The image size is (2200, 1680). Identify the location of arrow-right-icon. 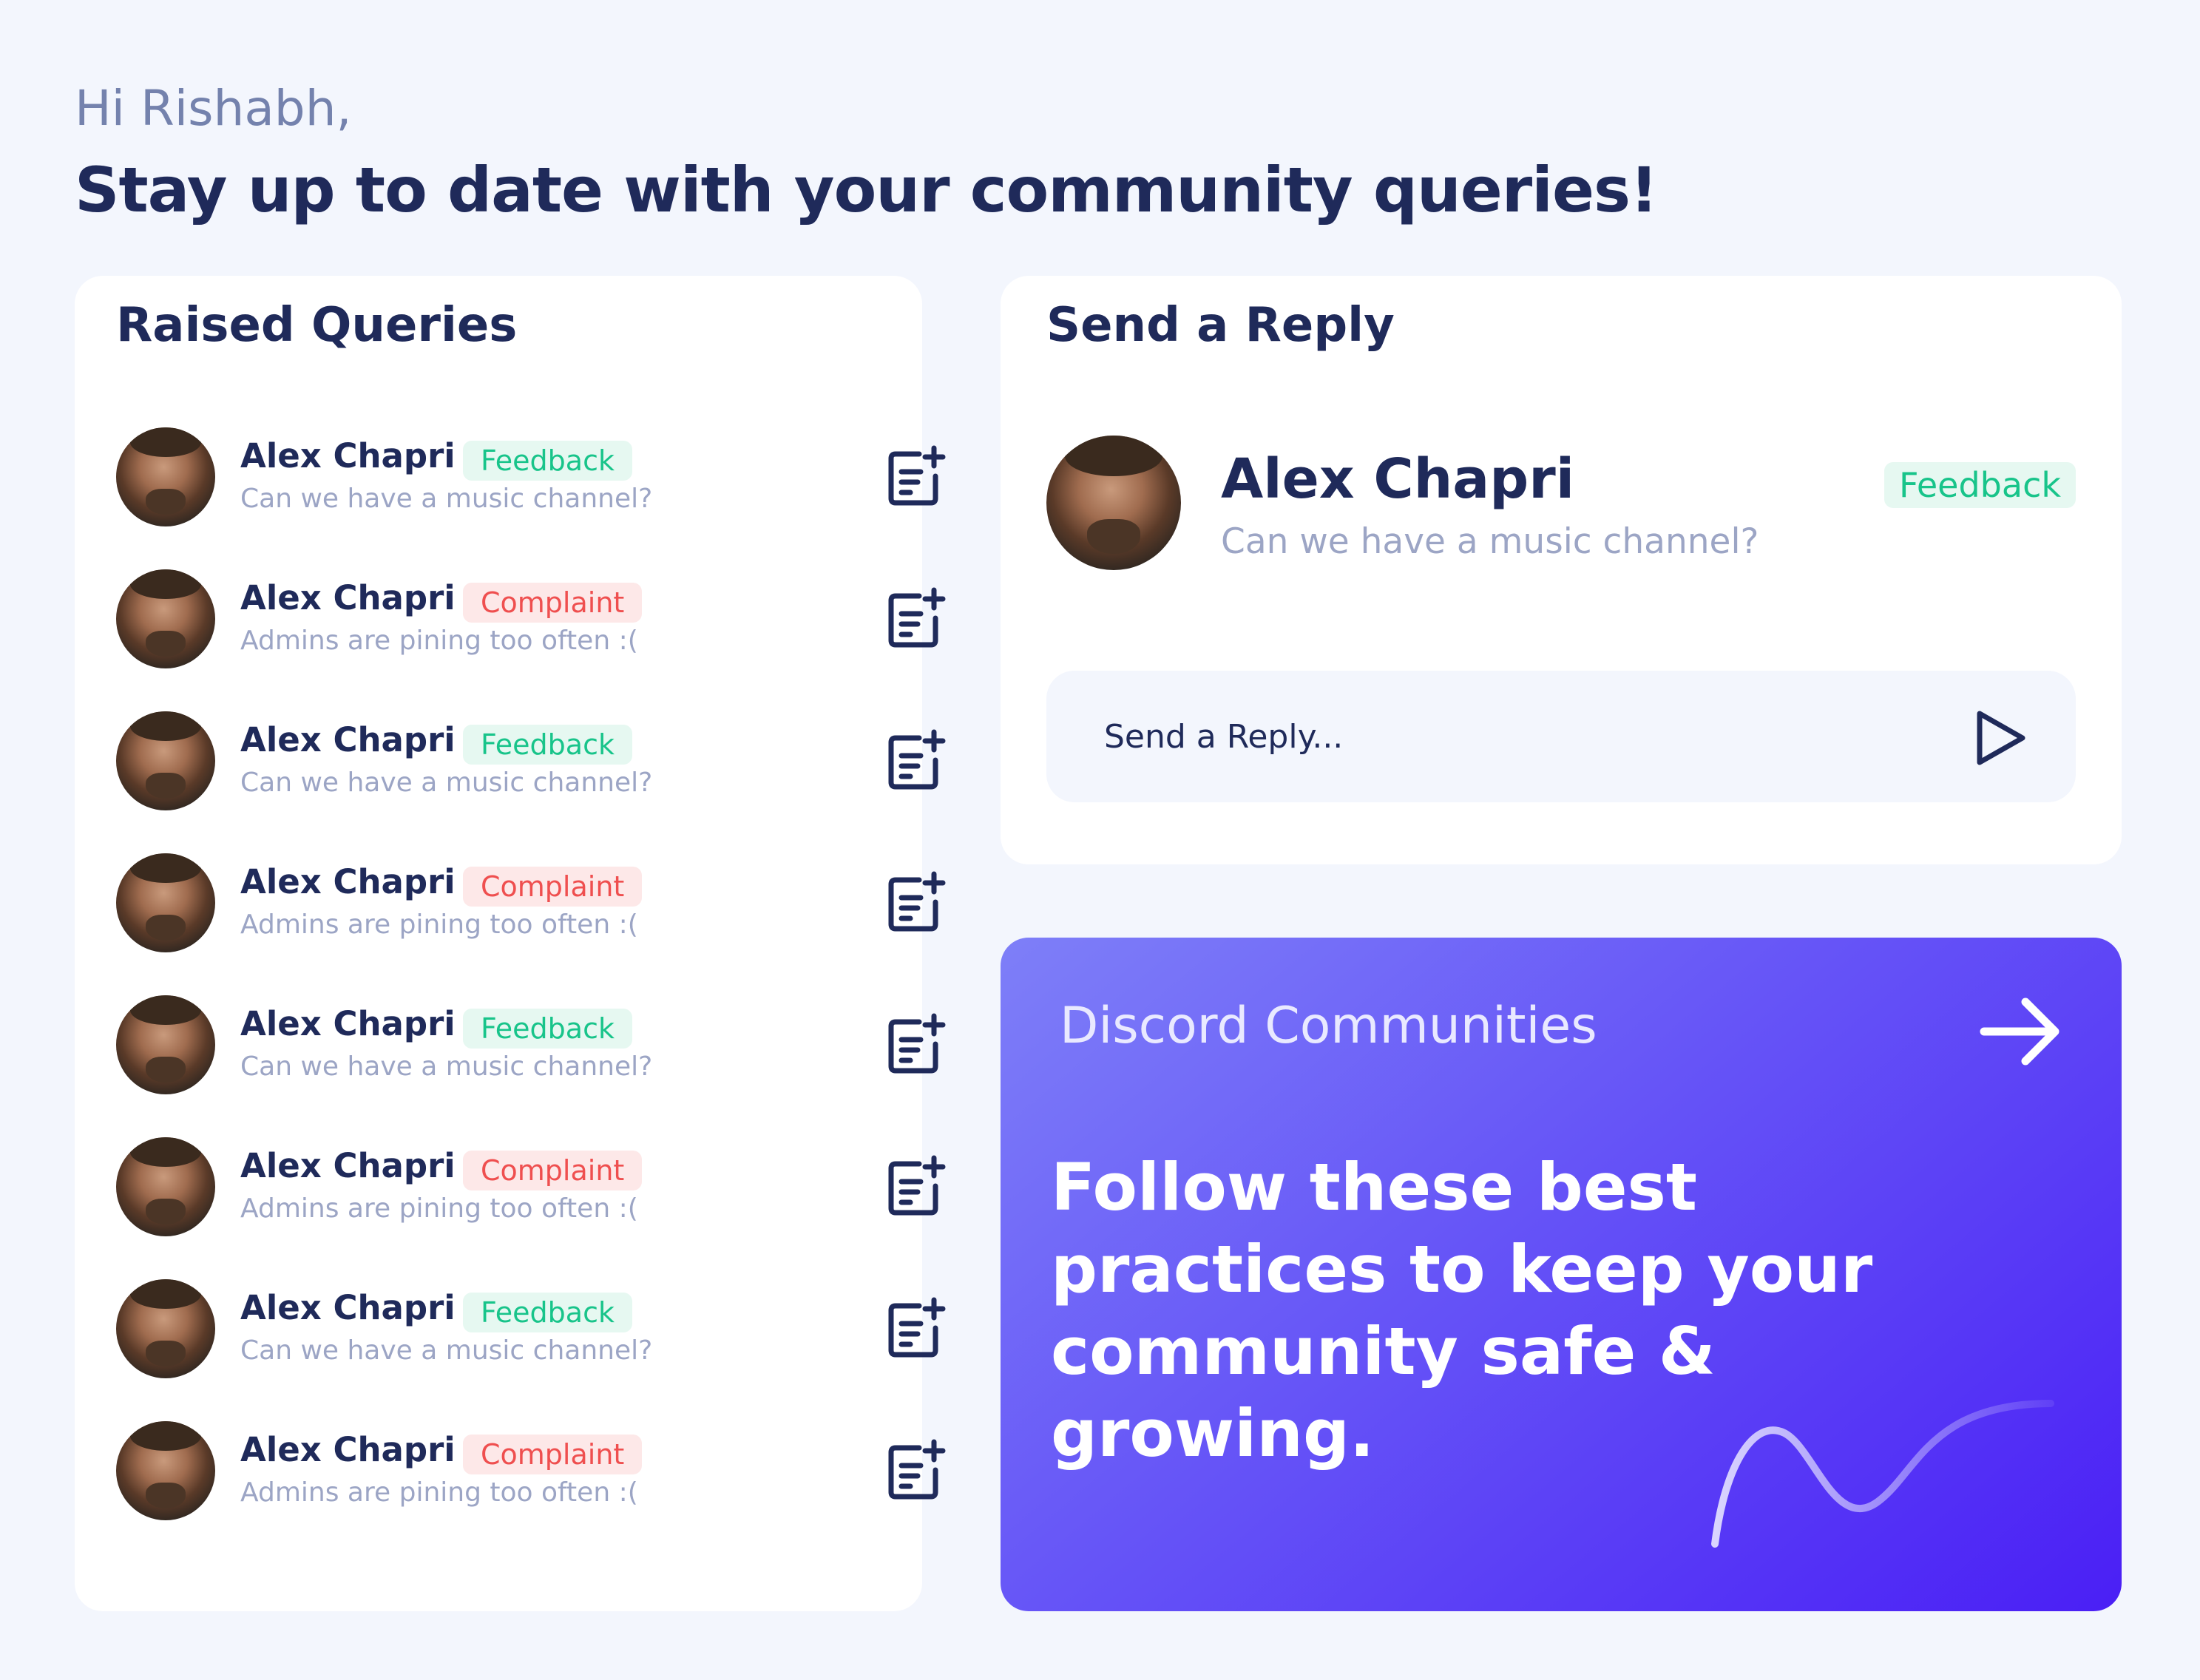
(2021, 1031).